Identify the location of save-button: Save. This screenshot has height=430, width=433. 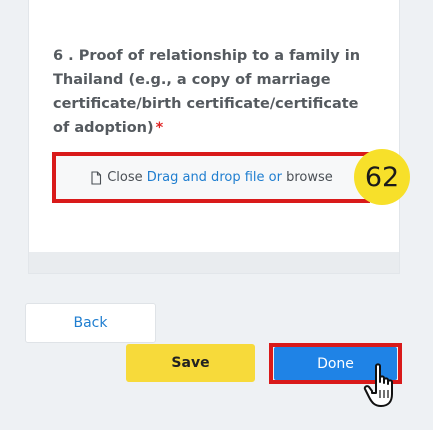
(190, 363).